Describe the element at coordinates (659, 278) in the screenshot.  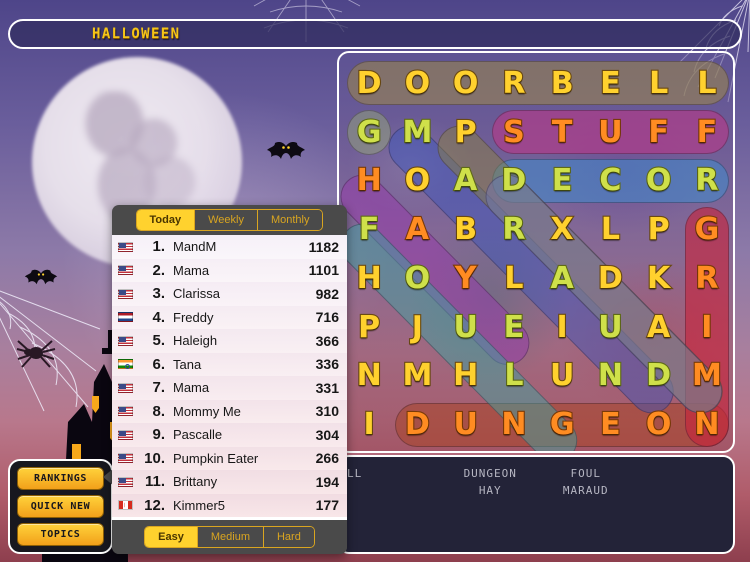
I see `grid-cell-r4-c6: K` at that location.